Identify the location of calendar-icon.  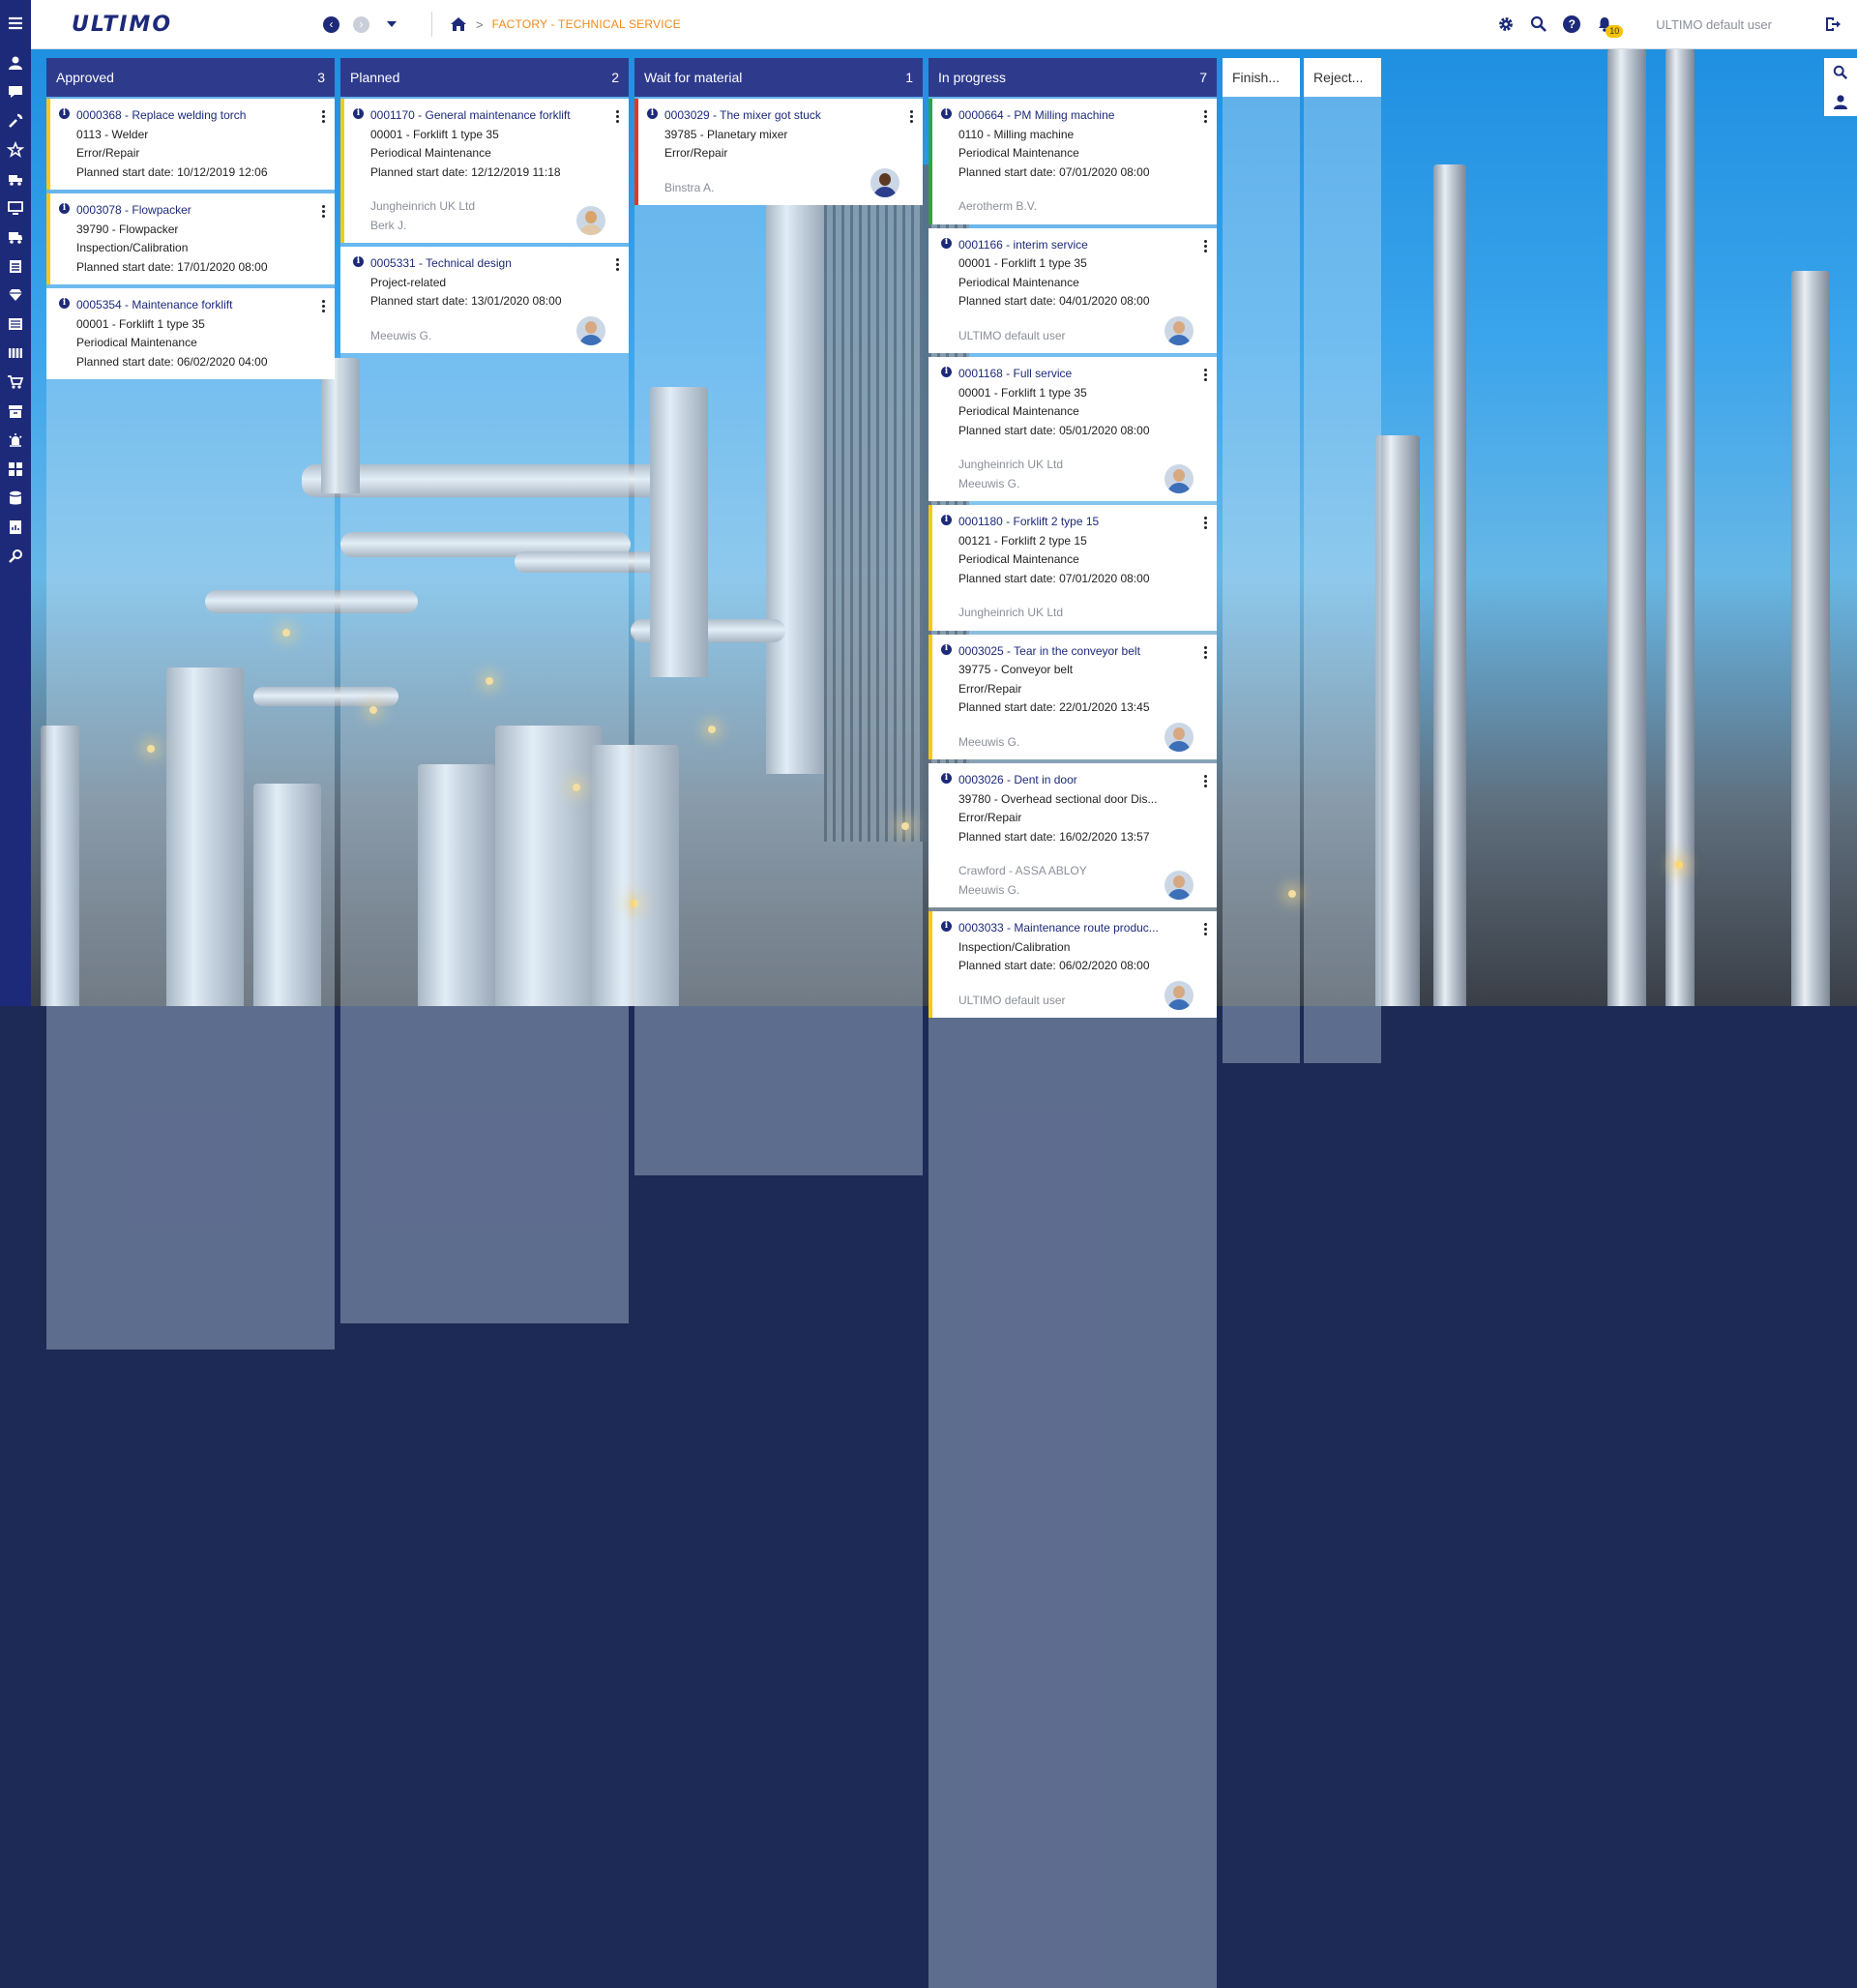
(15, 266).